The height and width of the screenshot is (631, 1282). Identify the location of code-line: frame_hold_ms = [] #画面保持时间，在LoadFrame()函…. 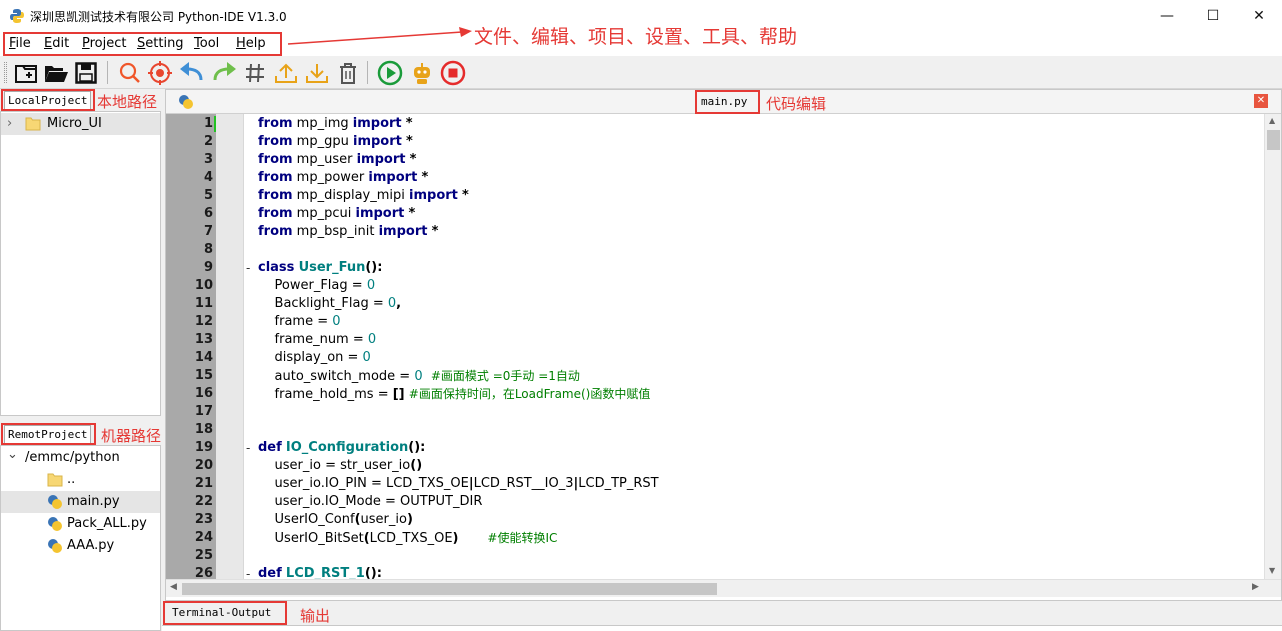
(454, 394).